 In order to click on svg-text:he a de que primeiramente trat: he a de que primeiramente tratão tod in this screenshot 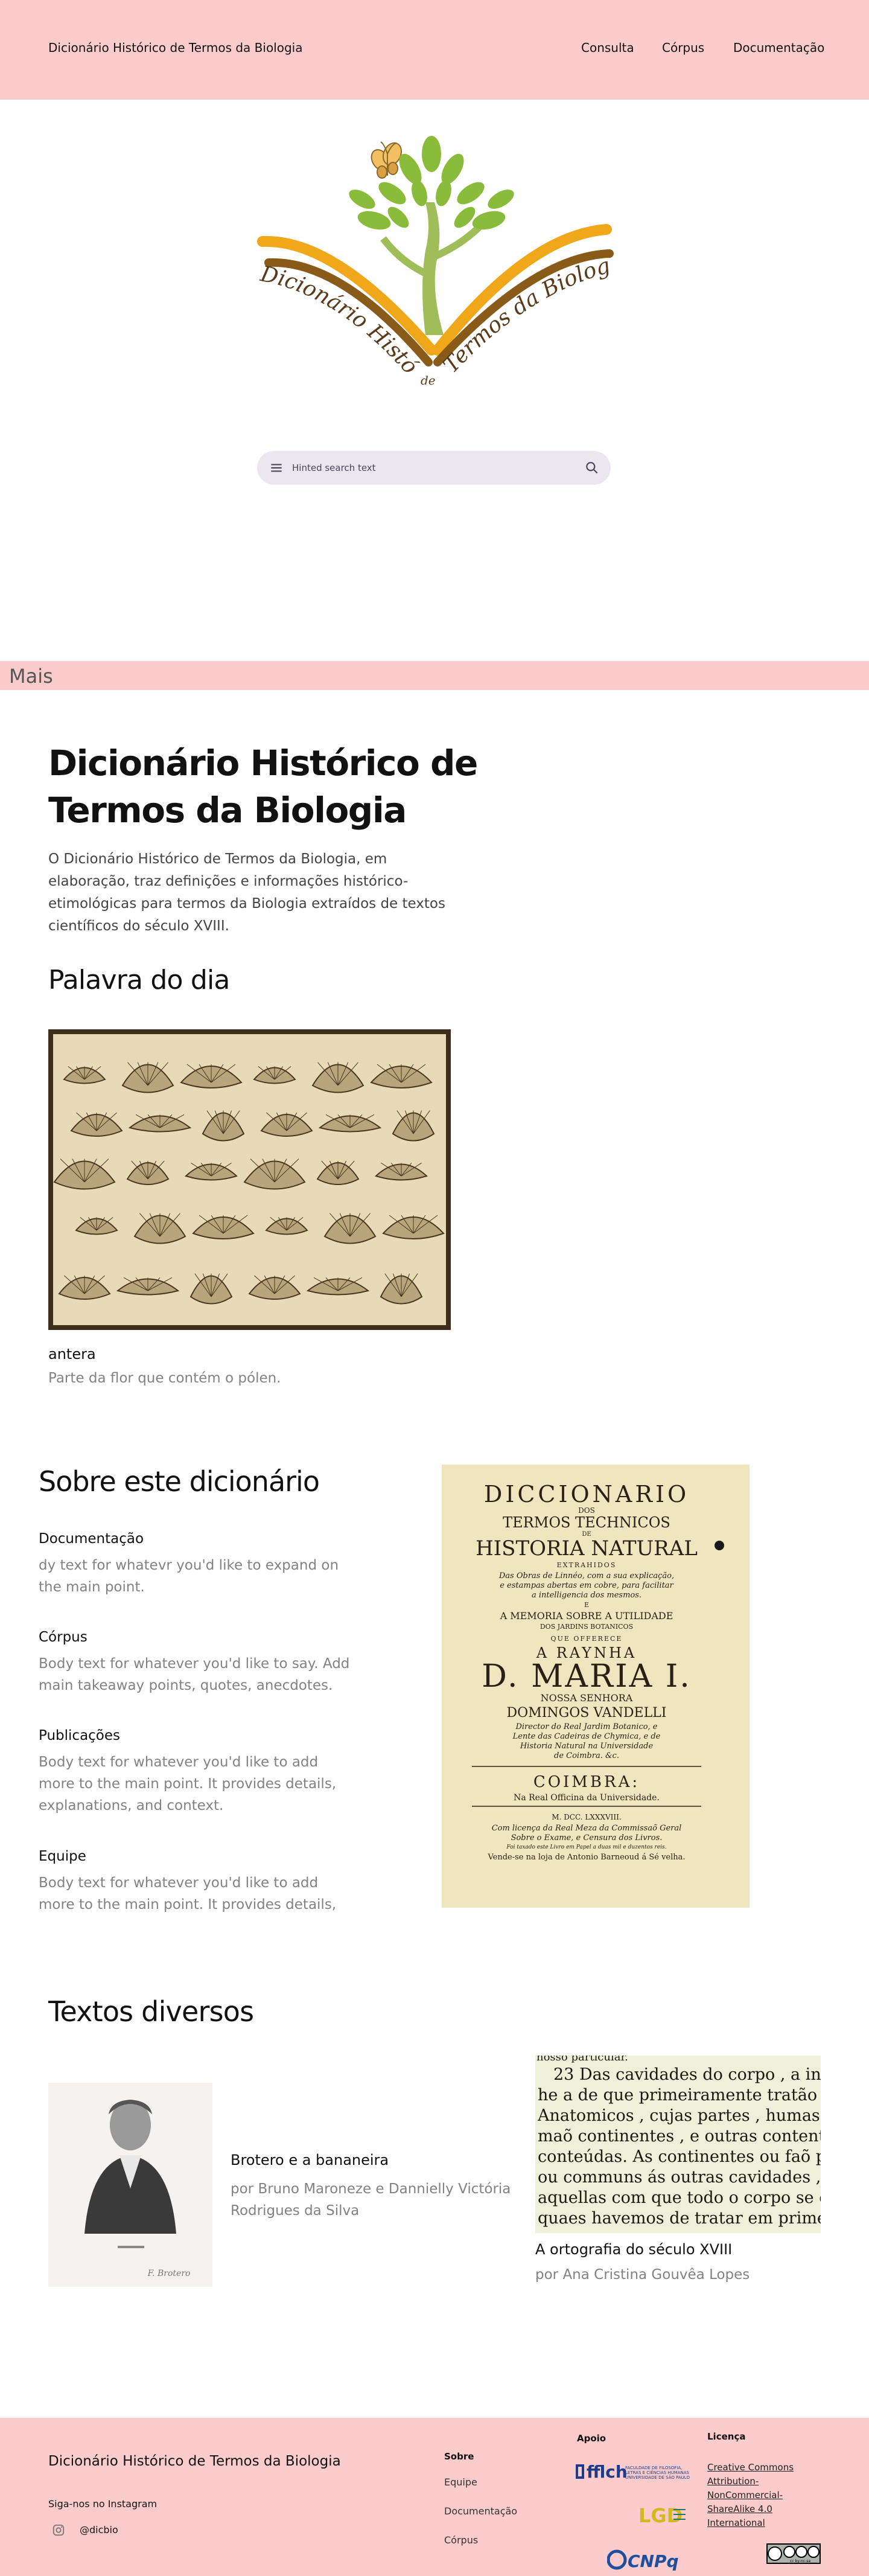, I will do `click(679, 2095)`.